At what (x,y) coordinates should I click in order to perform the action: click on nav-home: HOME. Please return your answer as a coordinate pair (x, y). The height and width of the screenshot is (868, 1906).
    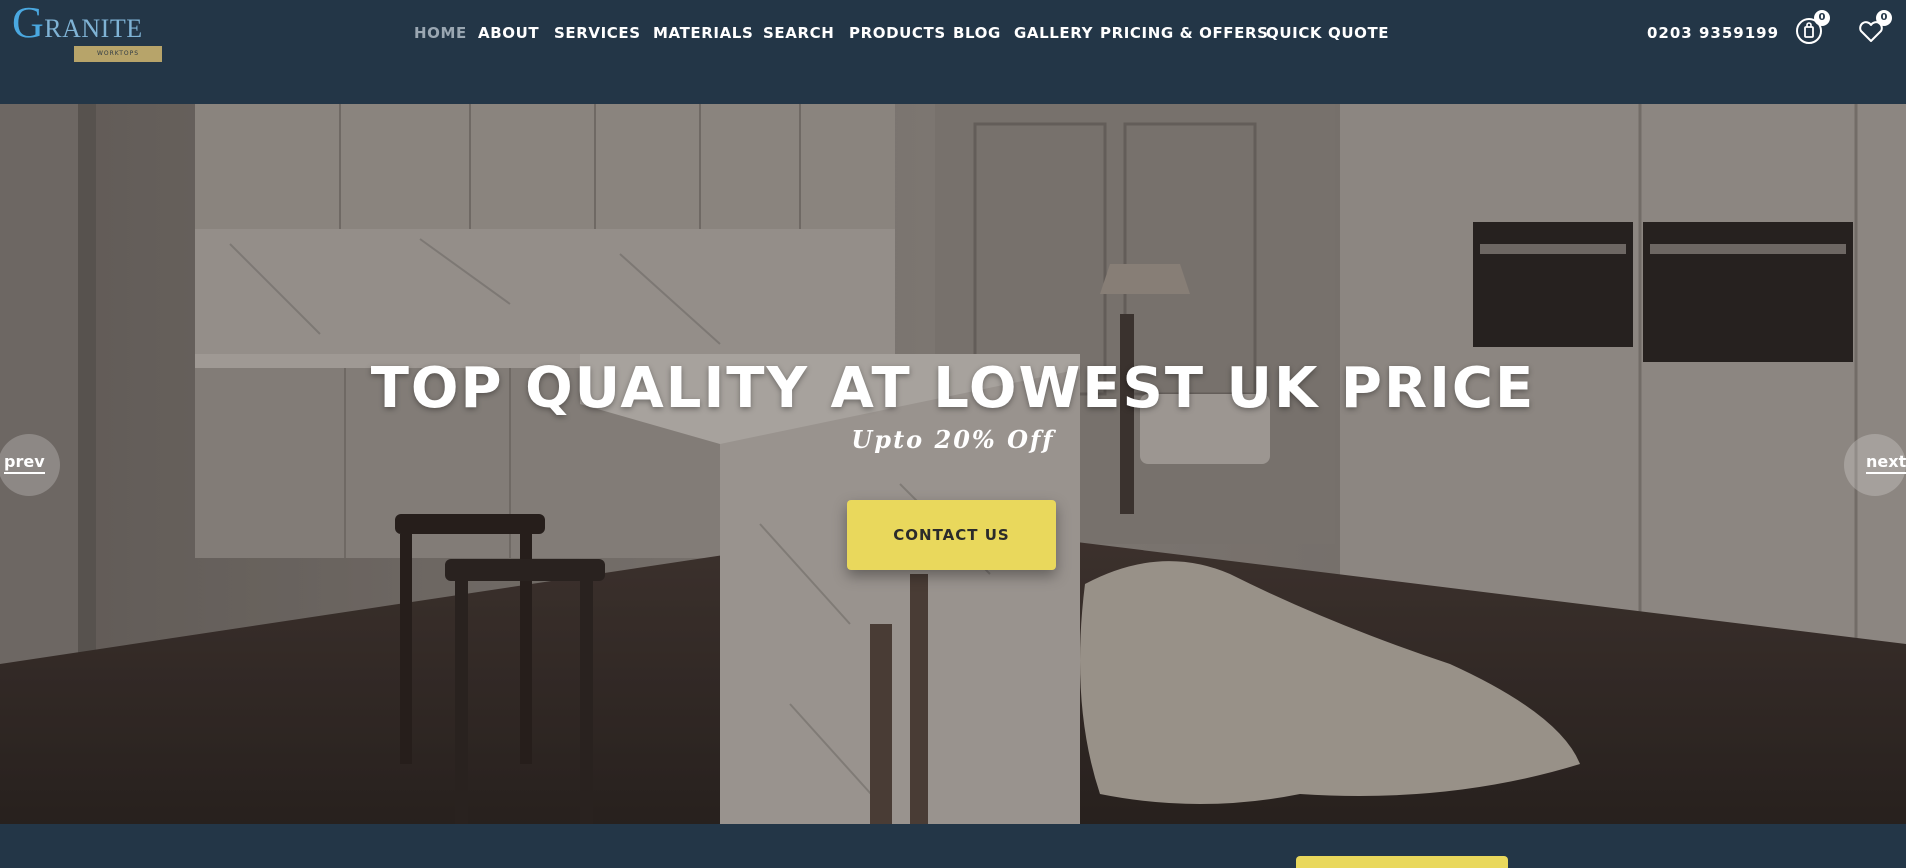
    Looking at the image, I should click on (440, 33).